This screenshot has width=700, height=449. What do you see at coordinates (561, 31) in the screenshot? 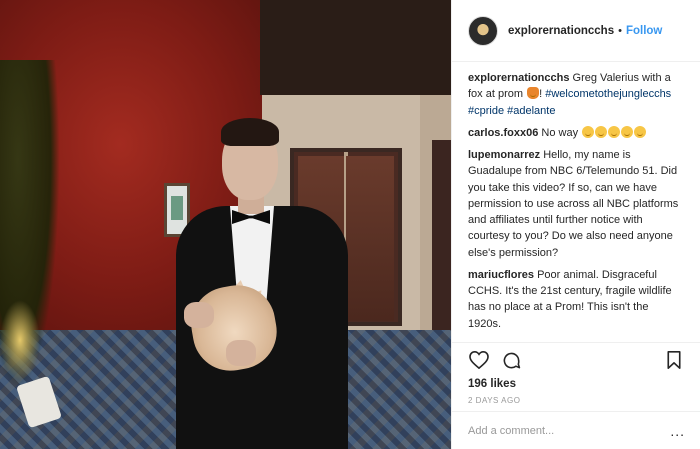
I see `post-author-username: explorernationcchs` at bounding box center [561, 31].